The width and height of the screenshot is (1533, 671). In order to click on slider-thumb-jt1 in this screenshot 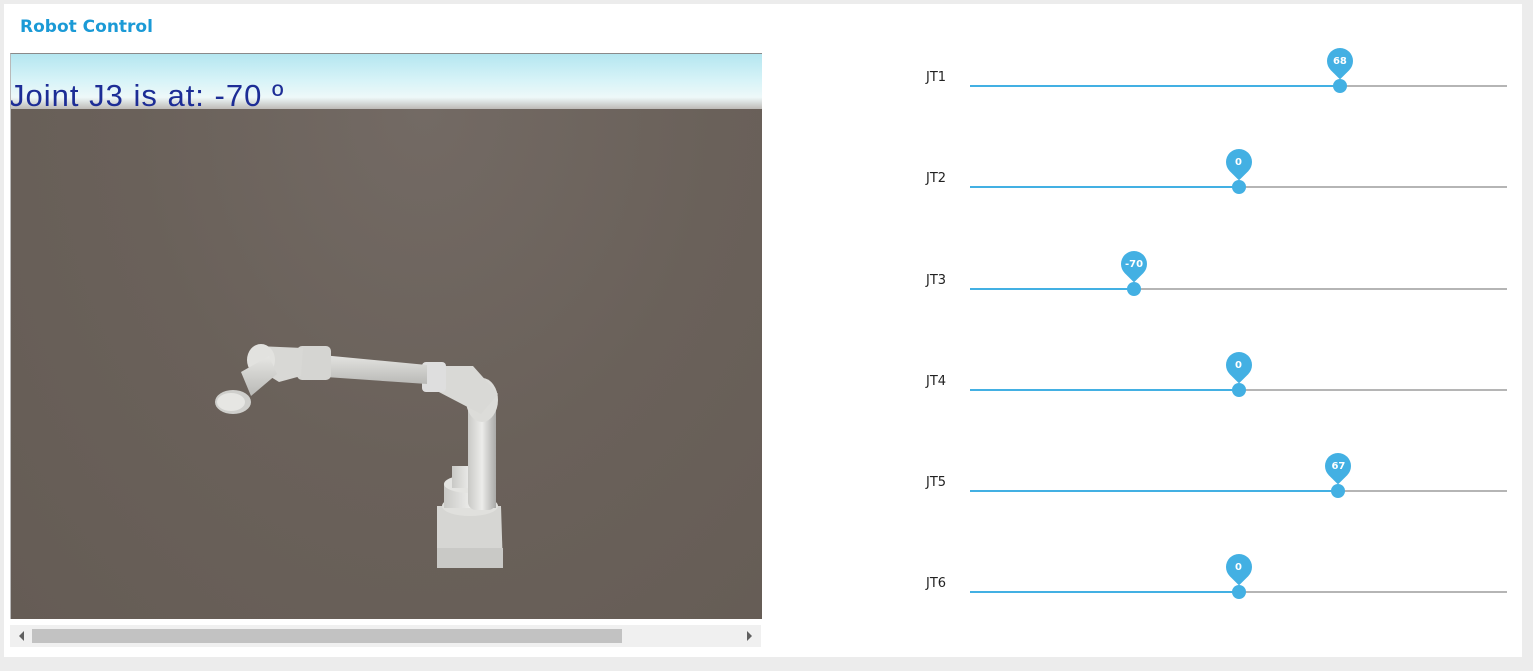, I will do `click(1339, 86)`.